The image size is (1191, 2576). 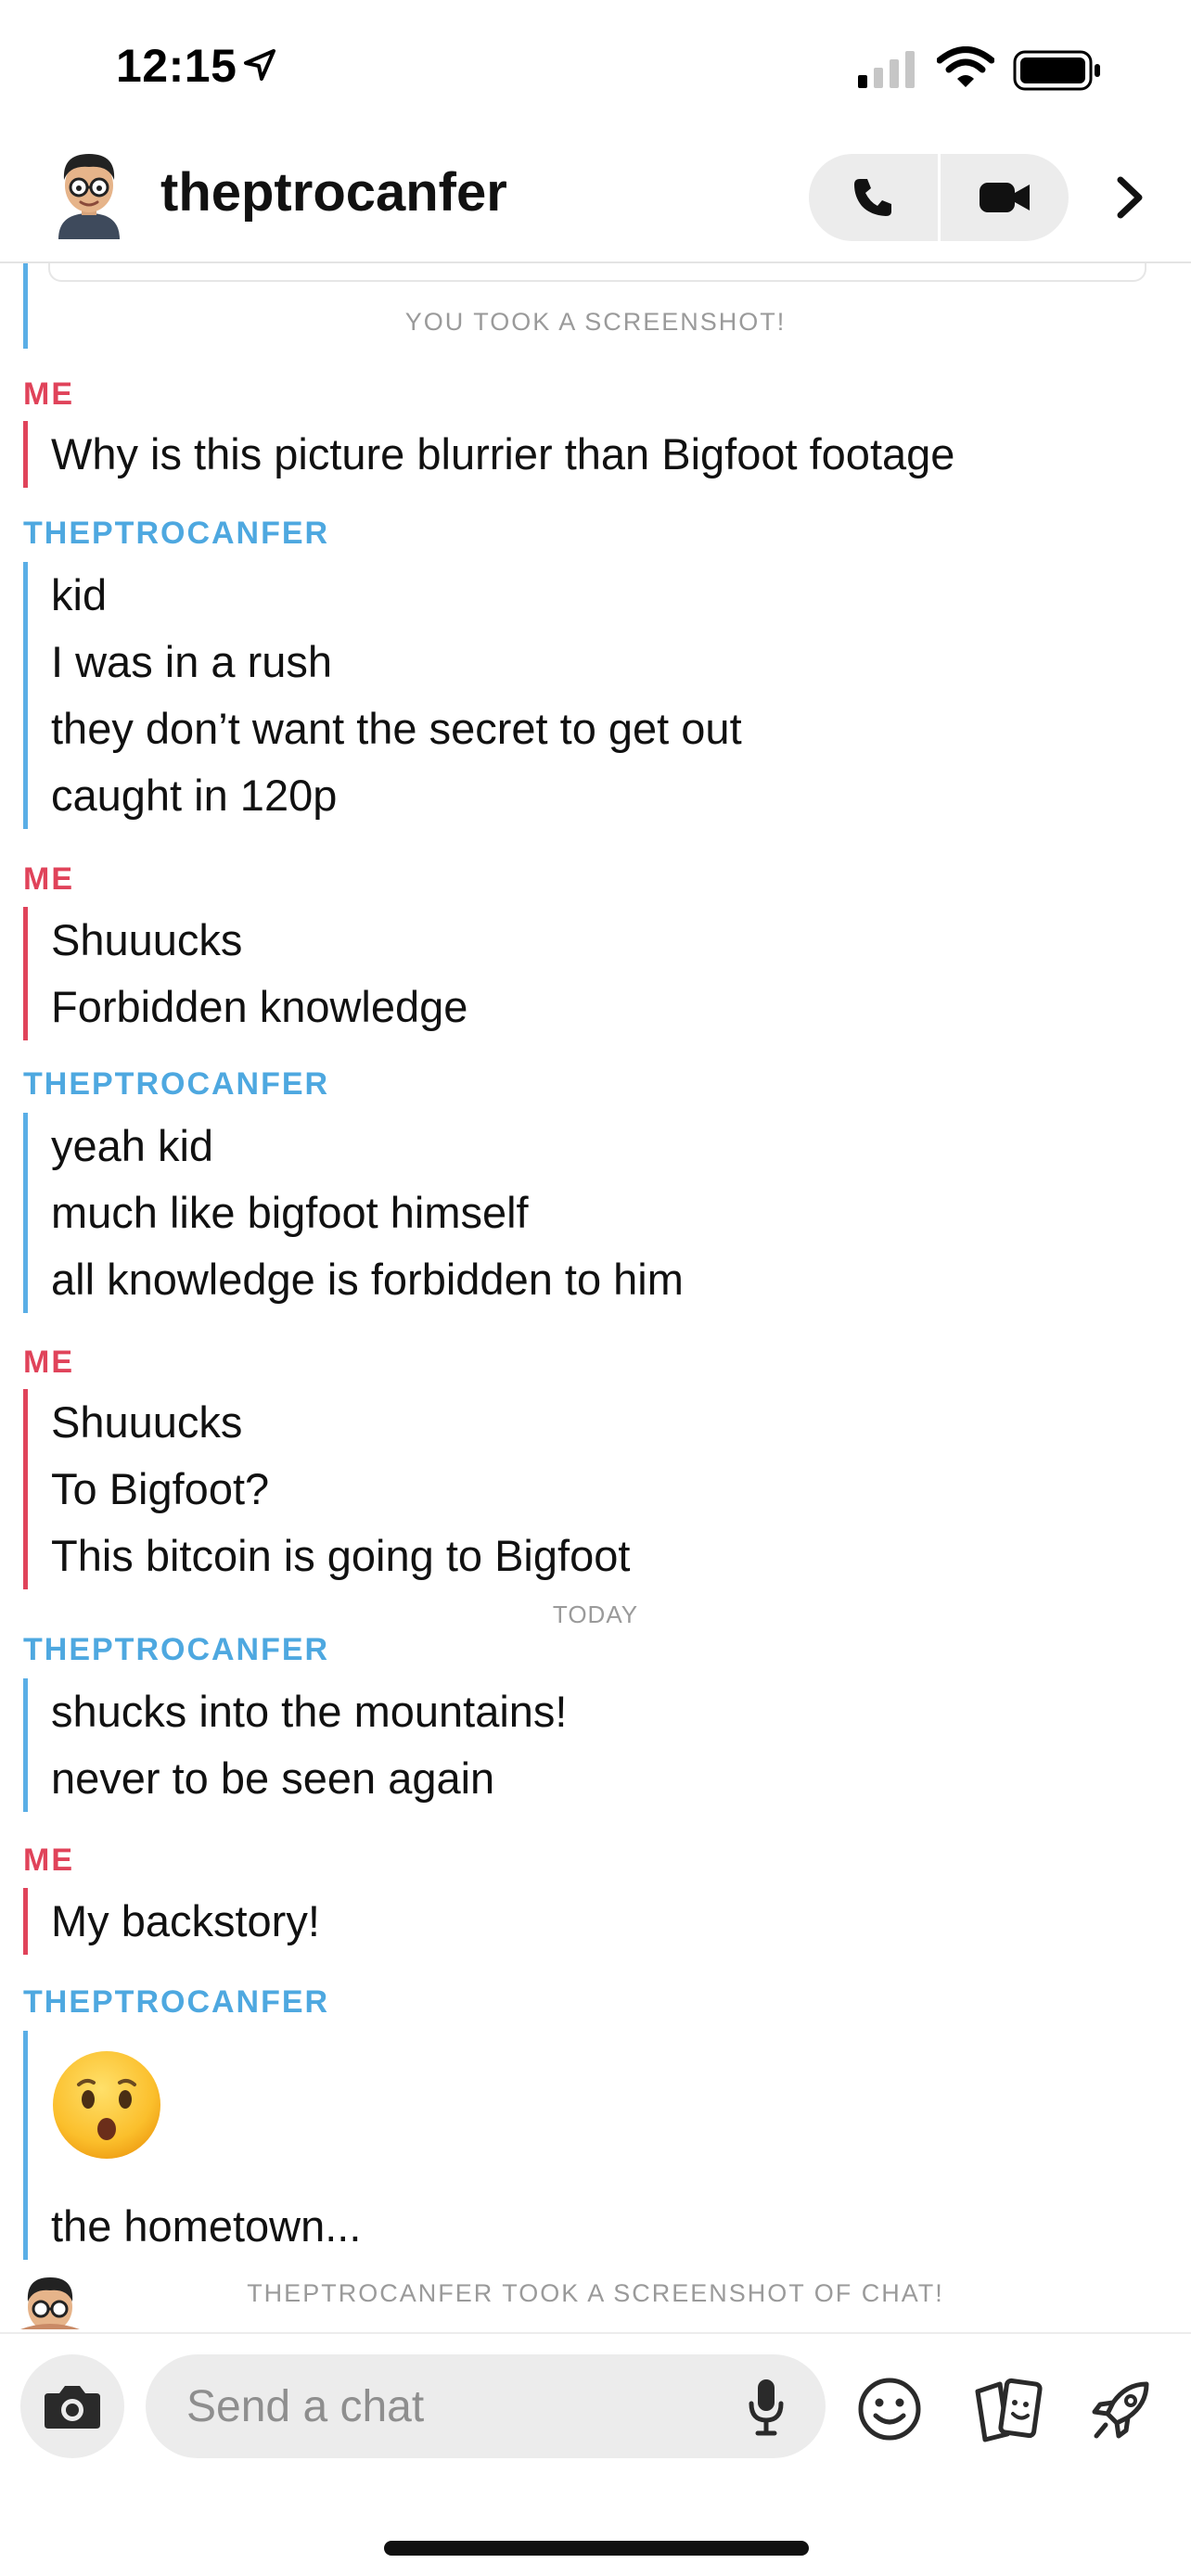 What do you see at coordinates (597, 2548) in the screenshot?
I see `home-indicator` at bounding box center [597, 2548].